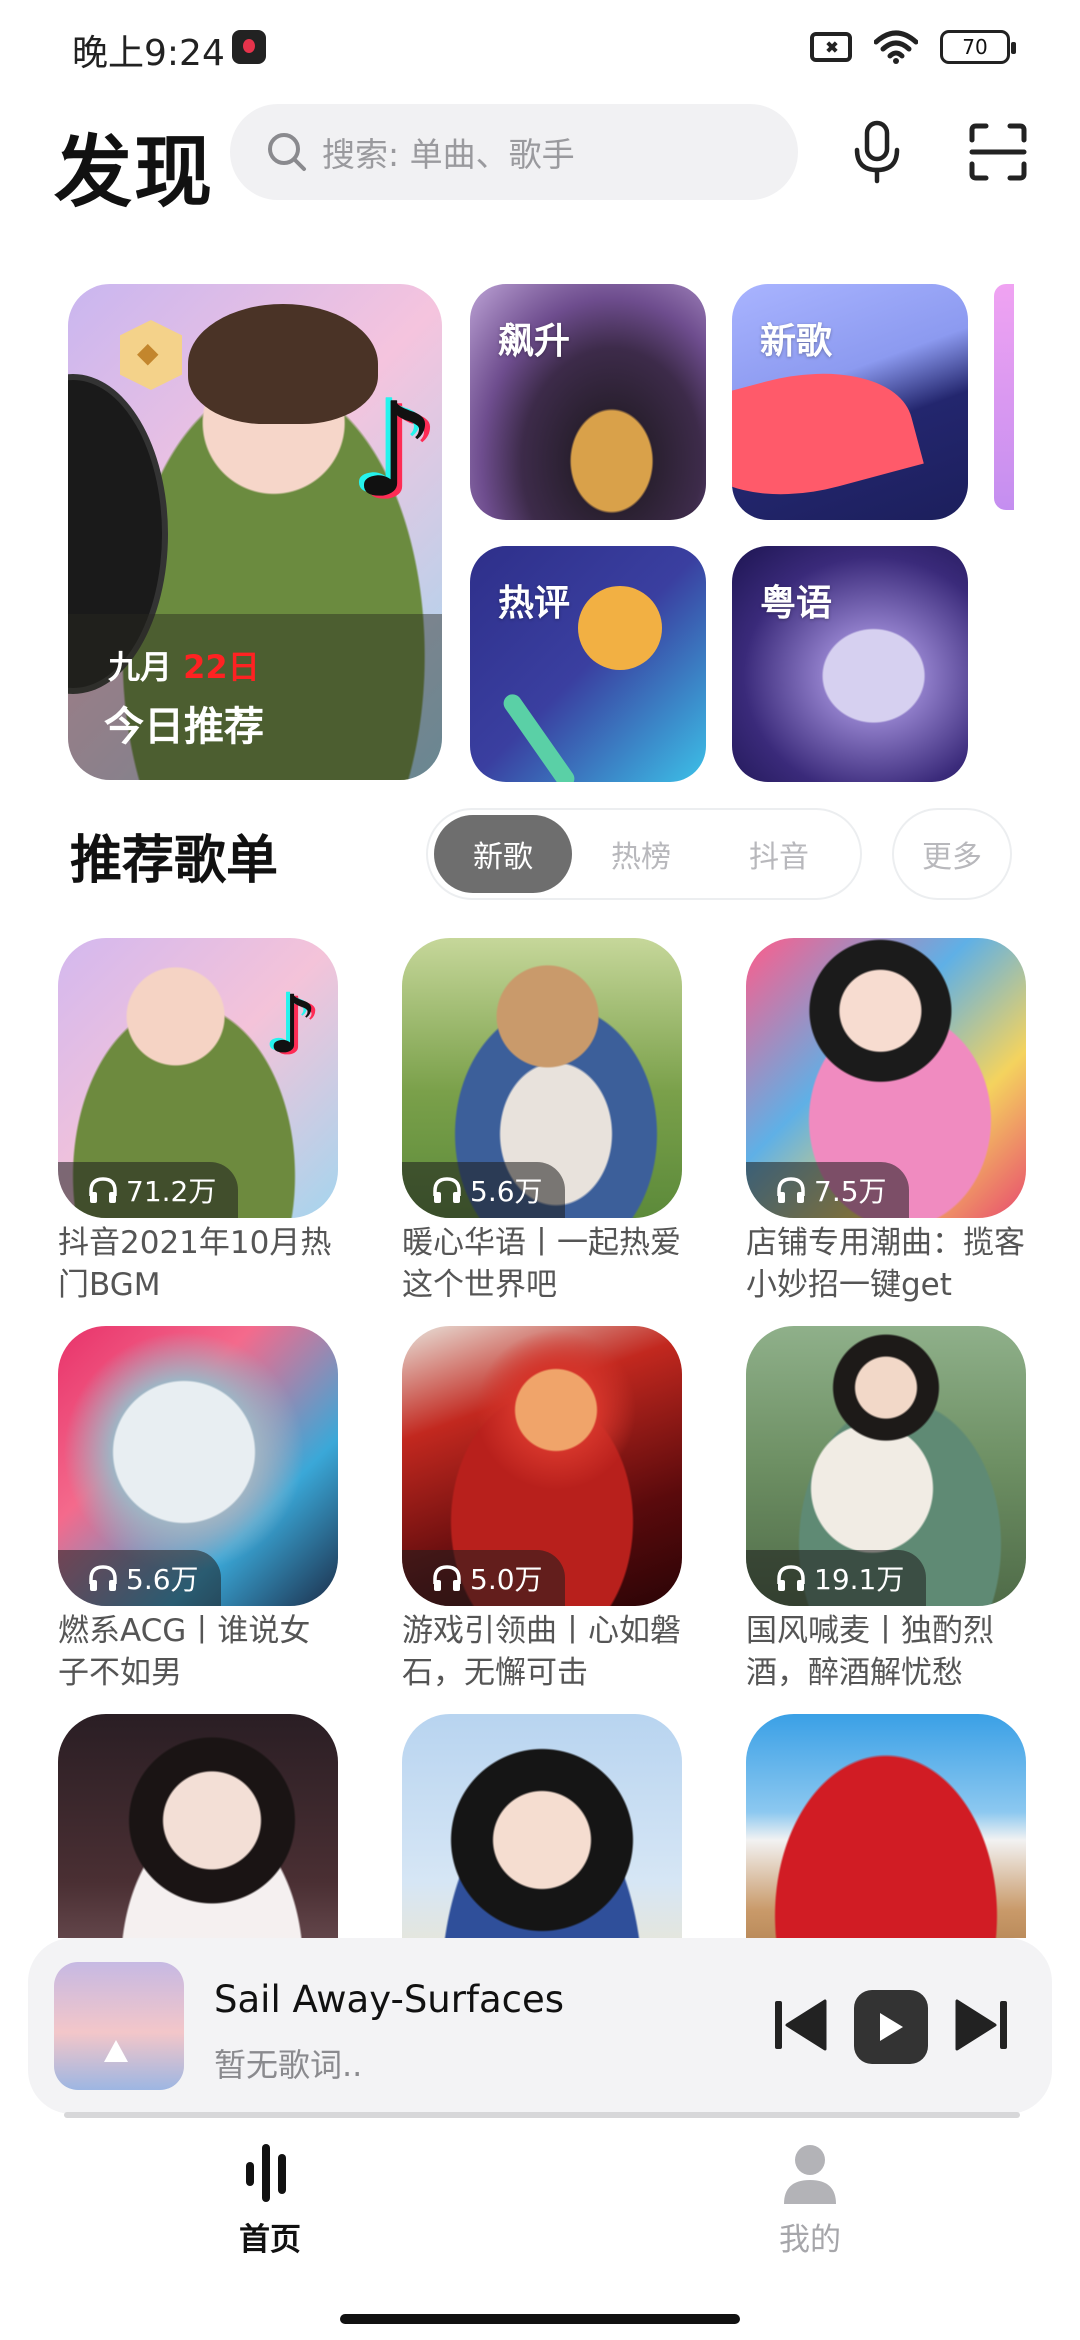 This screenshot has height=2340, width=1080. Describe the element at coordinates (542, 1466) in the screenshot. I see `playlist-cover: 5.0万` at that location.